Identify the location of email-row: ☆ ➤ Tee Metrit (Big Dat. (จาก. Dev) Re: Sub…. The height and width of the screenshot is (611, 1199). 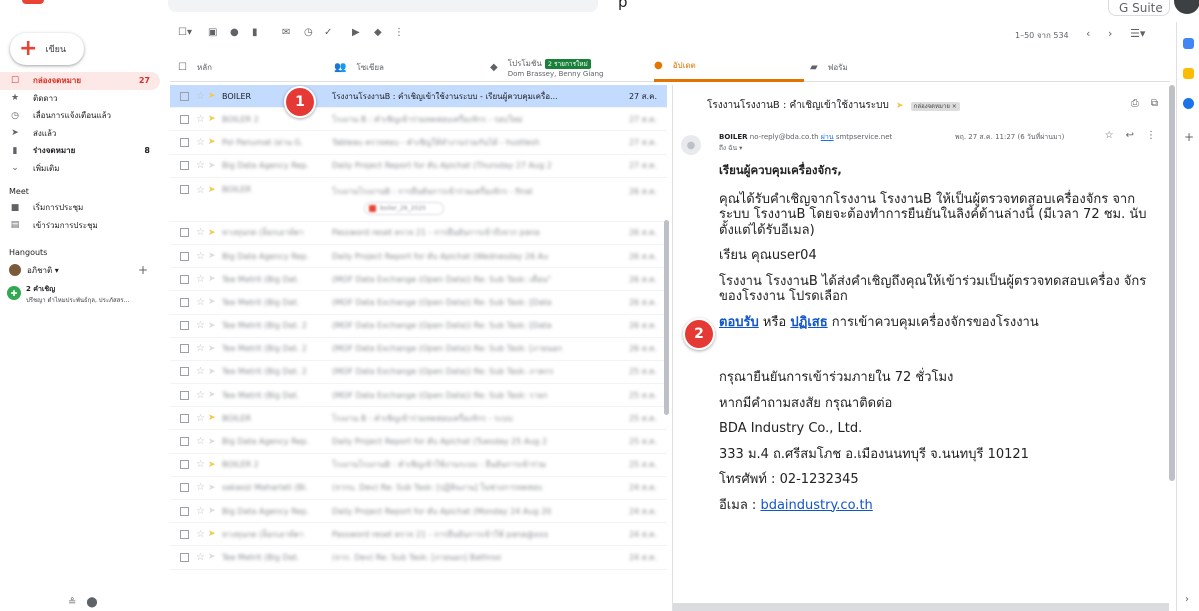
(418, 558).